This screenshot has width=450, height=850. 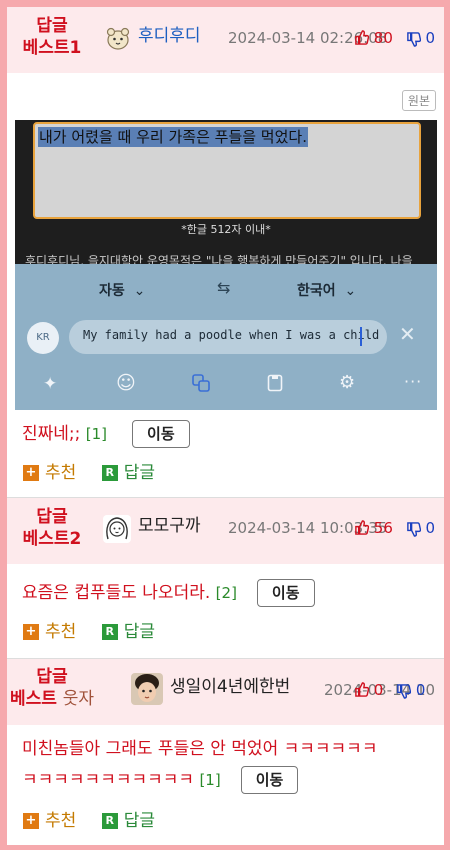 What do you see at coordinates (126, 383) in the screenshot?
I see `emoji-icon: ☺` at bounding box center [126, 383].